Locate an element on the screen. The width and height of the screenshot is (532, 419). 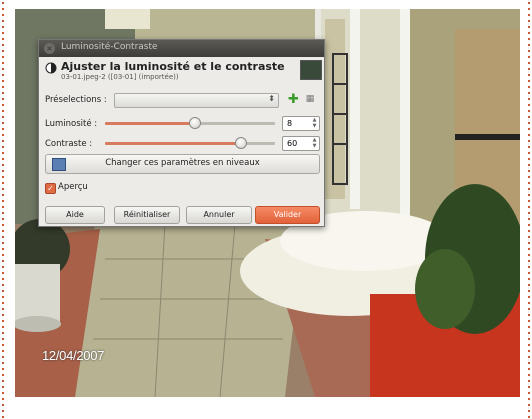
brightness-slider-handle is located at coordinates (195, 123).